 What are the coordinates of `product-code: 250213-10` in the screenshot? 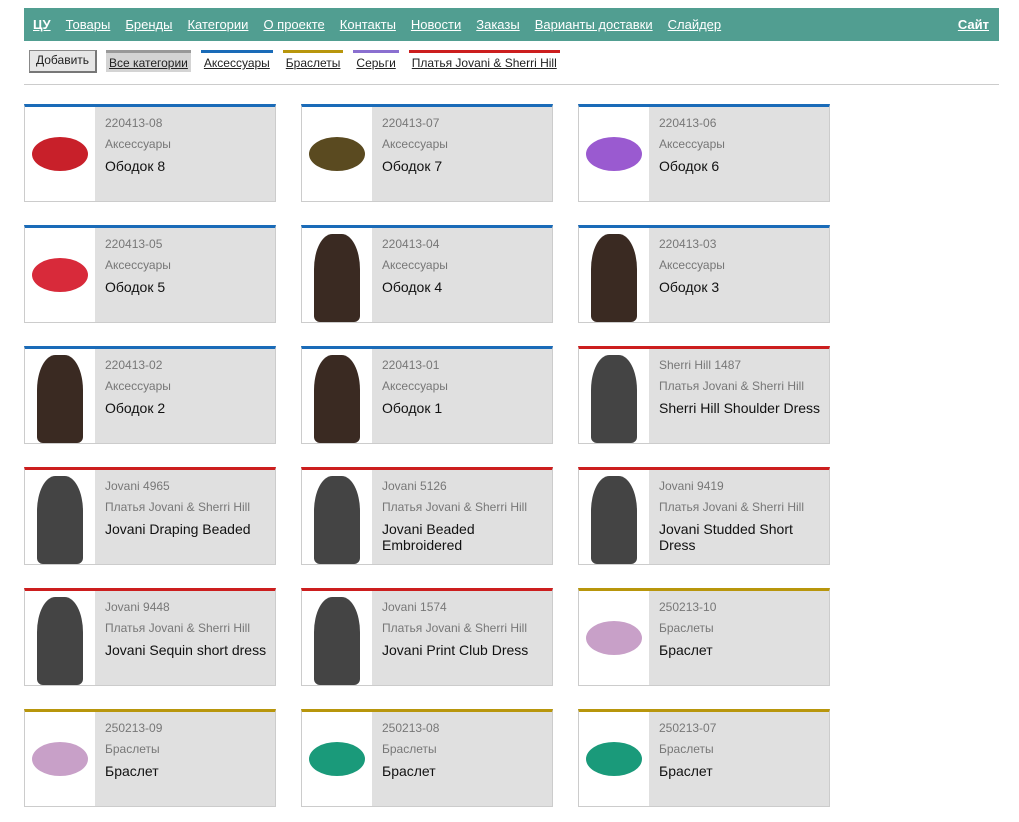 It's located at (688, 607).